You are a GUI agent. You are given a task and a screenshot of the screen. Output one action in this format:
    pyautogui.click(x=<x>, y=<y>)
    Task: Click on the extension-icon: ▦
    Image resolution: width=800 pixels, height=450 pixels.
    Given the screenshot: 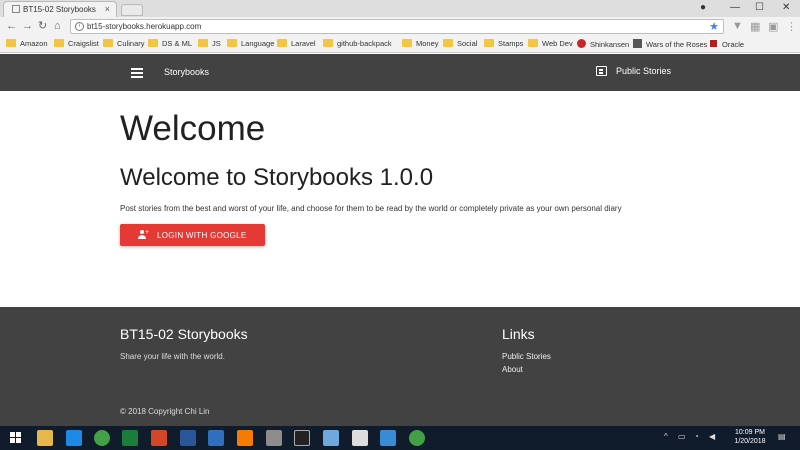 What is the action you would take?
    pyautogui.click(x=755, y=26)
    